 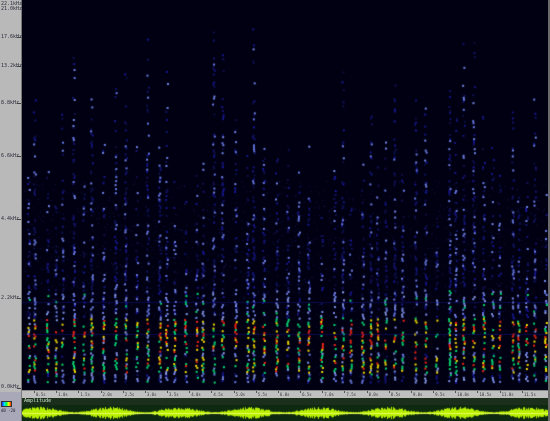 I want to click on time-tick-label: 2.0s, so click(x=107, y=394).